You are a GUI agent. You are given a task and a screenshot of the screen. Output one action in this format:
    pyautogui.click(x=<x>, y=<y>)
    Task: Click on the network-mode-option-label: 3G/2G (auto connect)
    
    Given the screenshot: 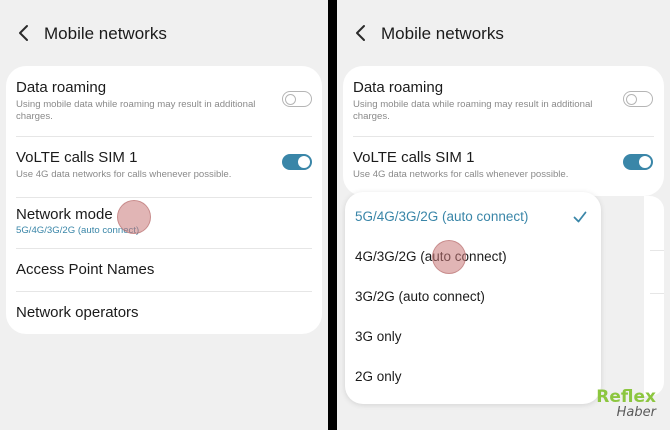 What is the action you would take?
    pyautogui.click(x=420, y=296)
    